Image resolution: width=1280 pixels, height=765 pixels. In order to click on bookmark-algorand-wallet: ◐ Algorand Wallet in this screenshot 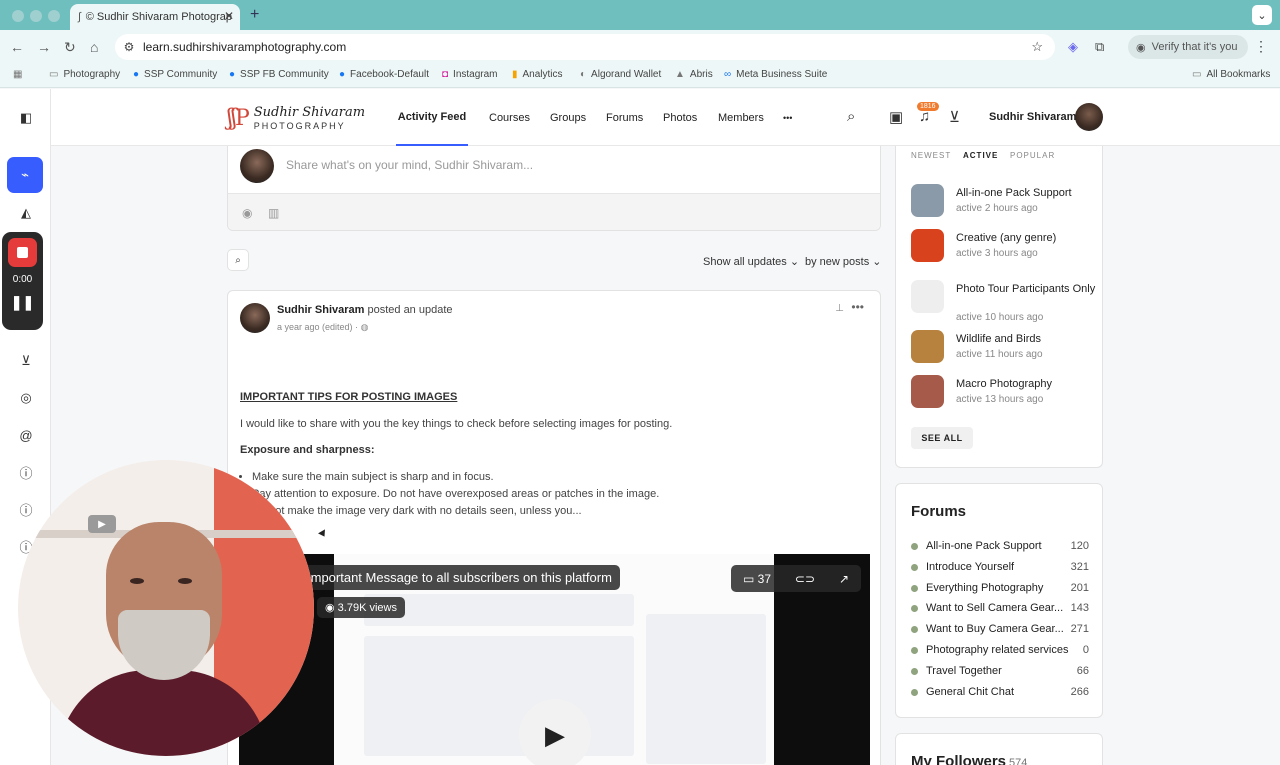, I will do `click(620, 74)`.